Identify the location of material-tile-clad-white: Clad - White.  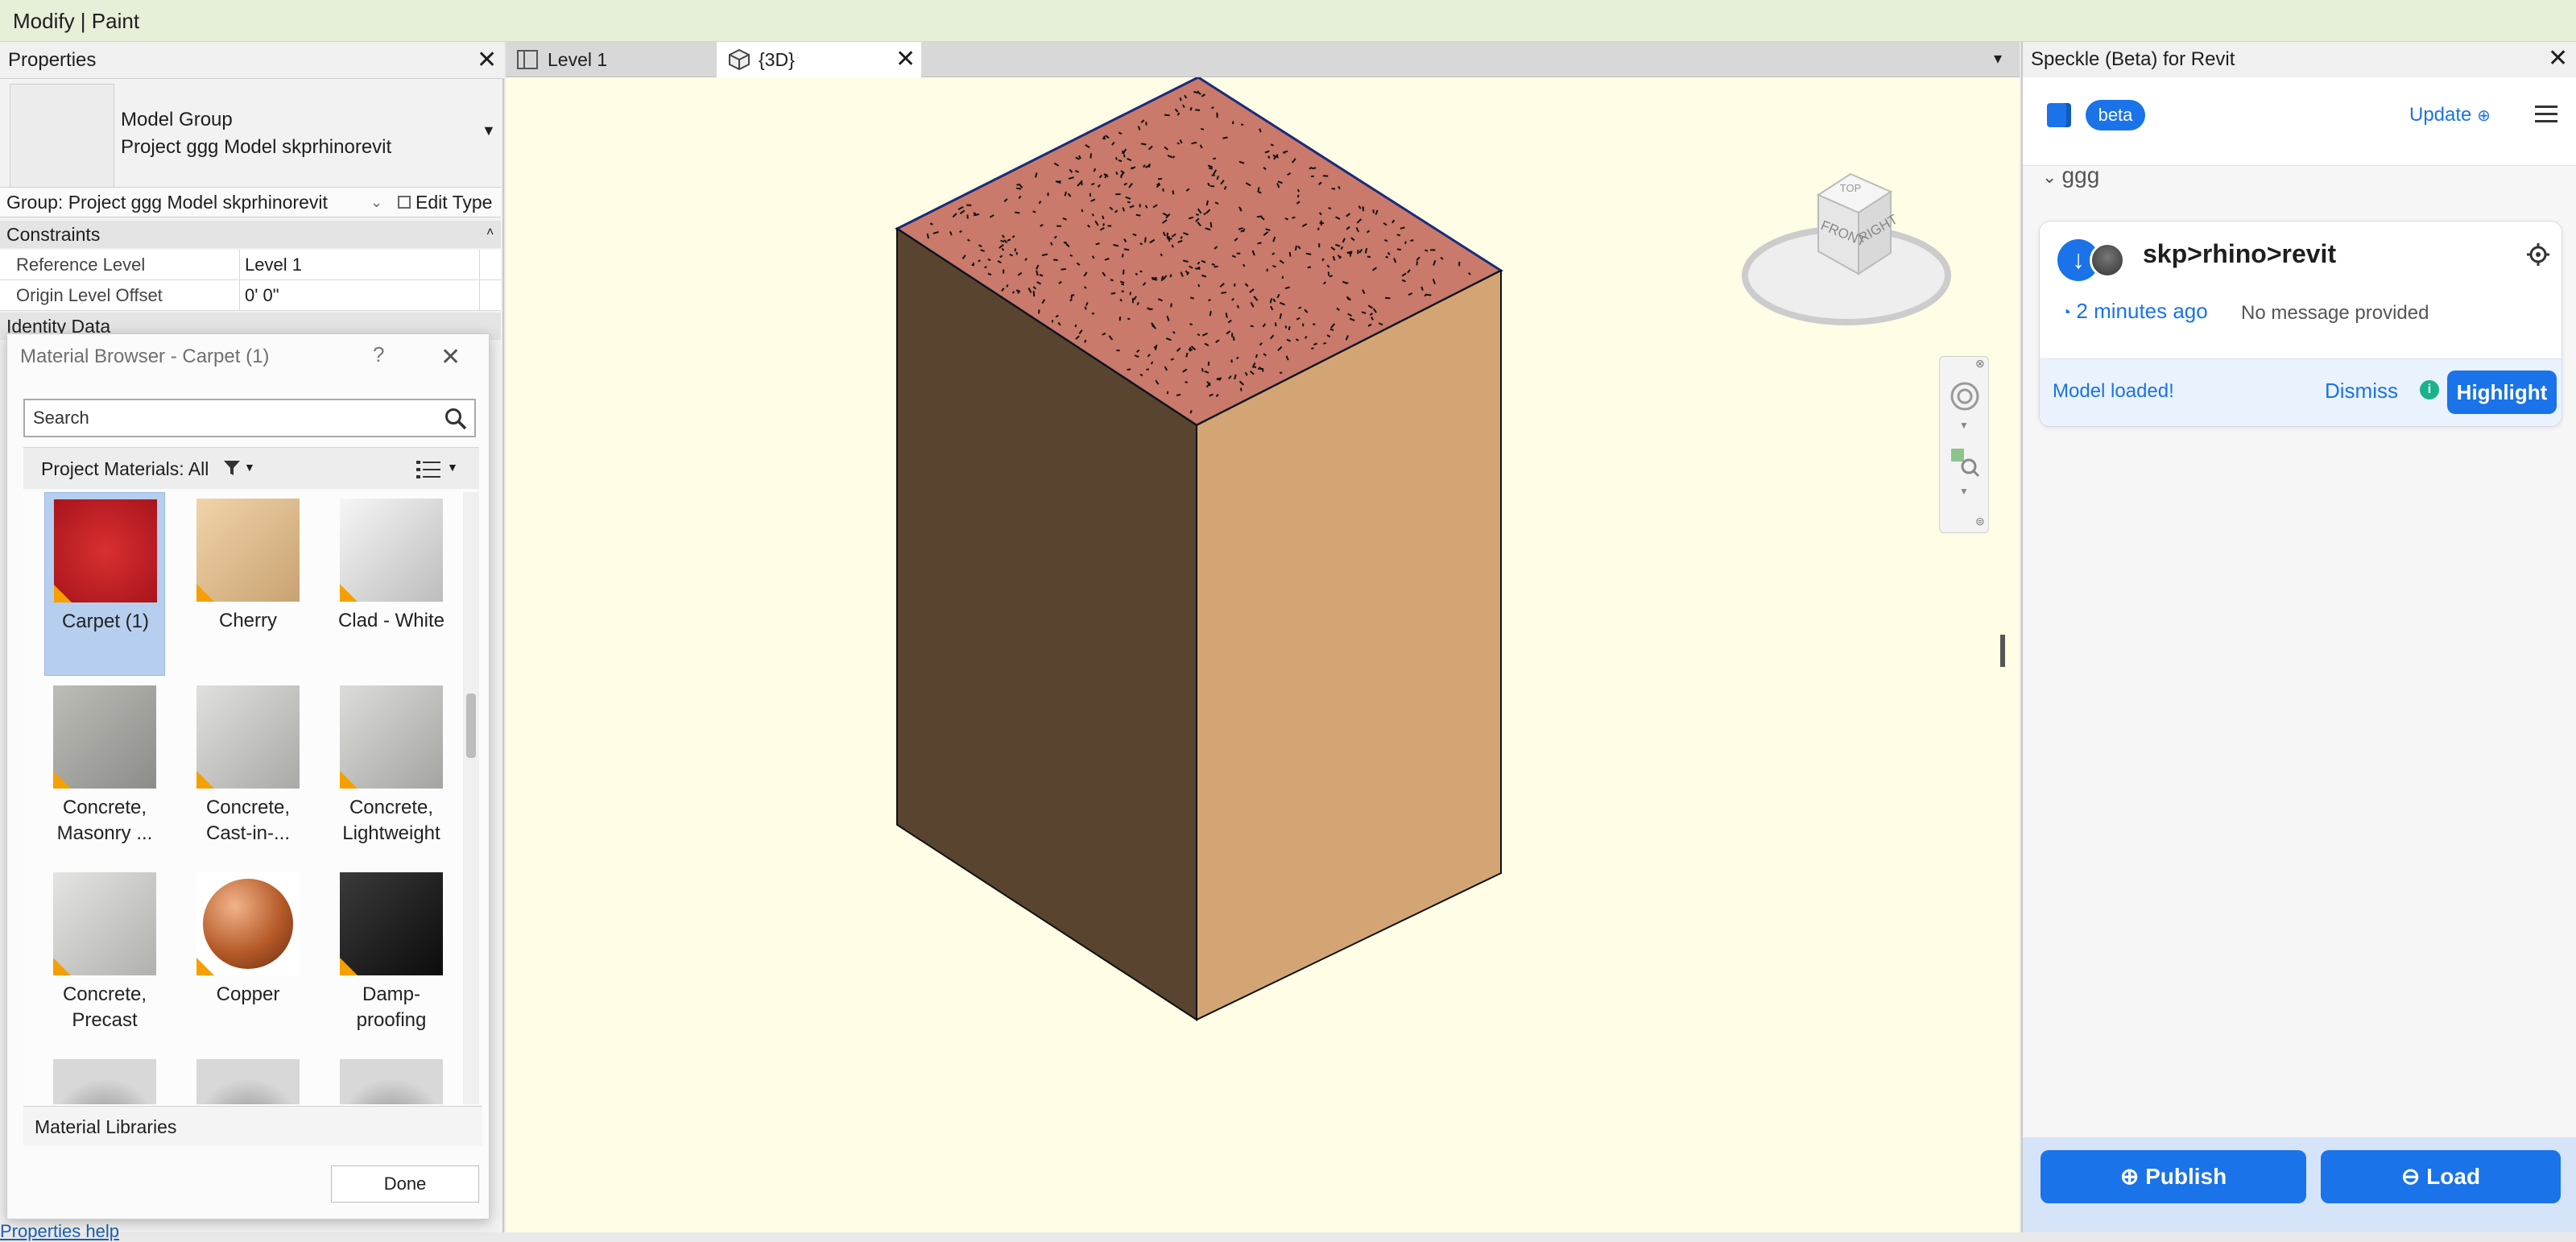
(392, 584).